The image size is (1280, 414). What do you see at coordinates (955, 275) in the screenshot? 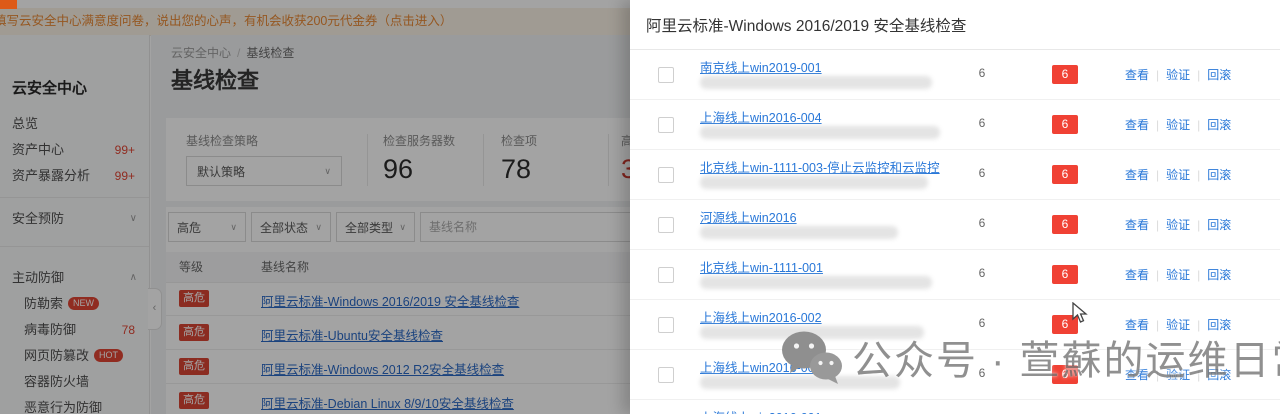
I see `server-row: 北京线上win-1111-001 6 6 查看 | 验证 | 回滚` at bounding box center [955, 275].